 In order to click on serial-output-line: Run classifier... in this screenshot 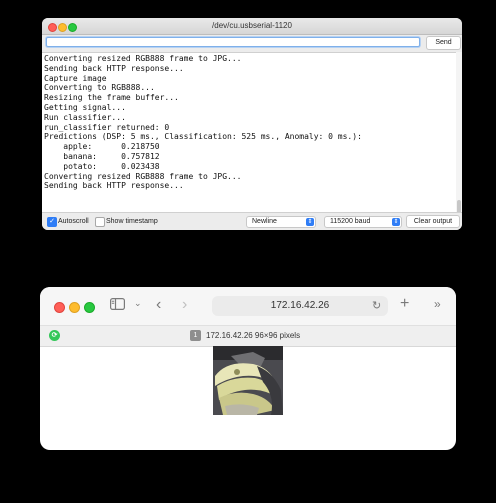, I will do `click(85, 117)`.